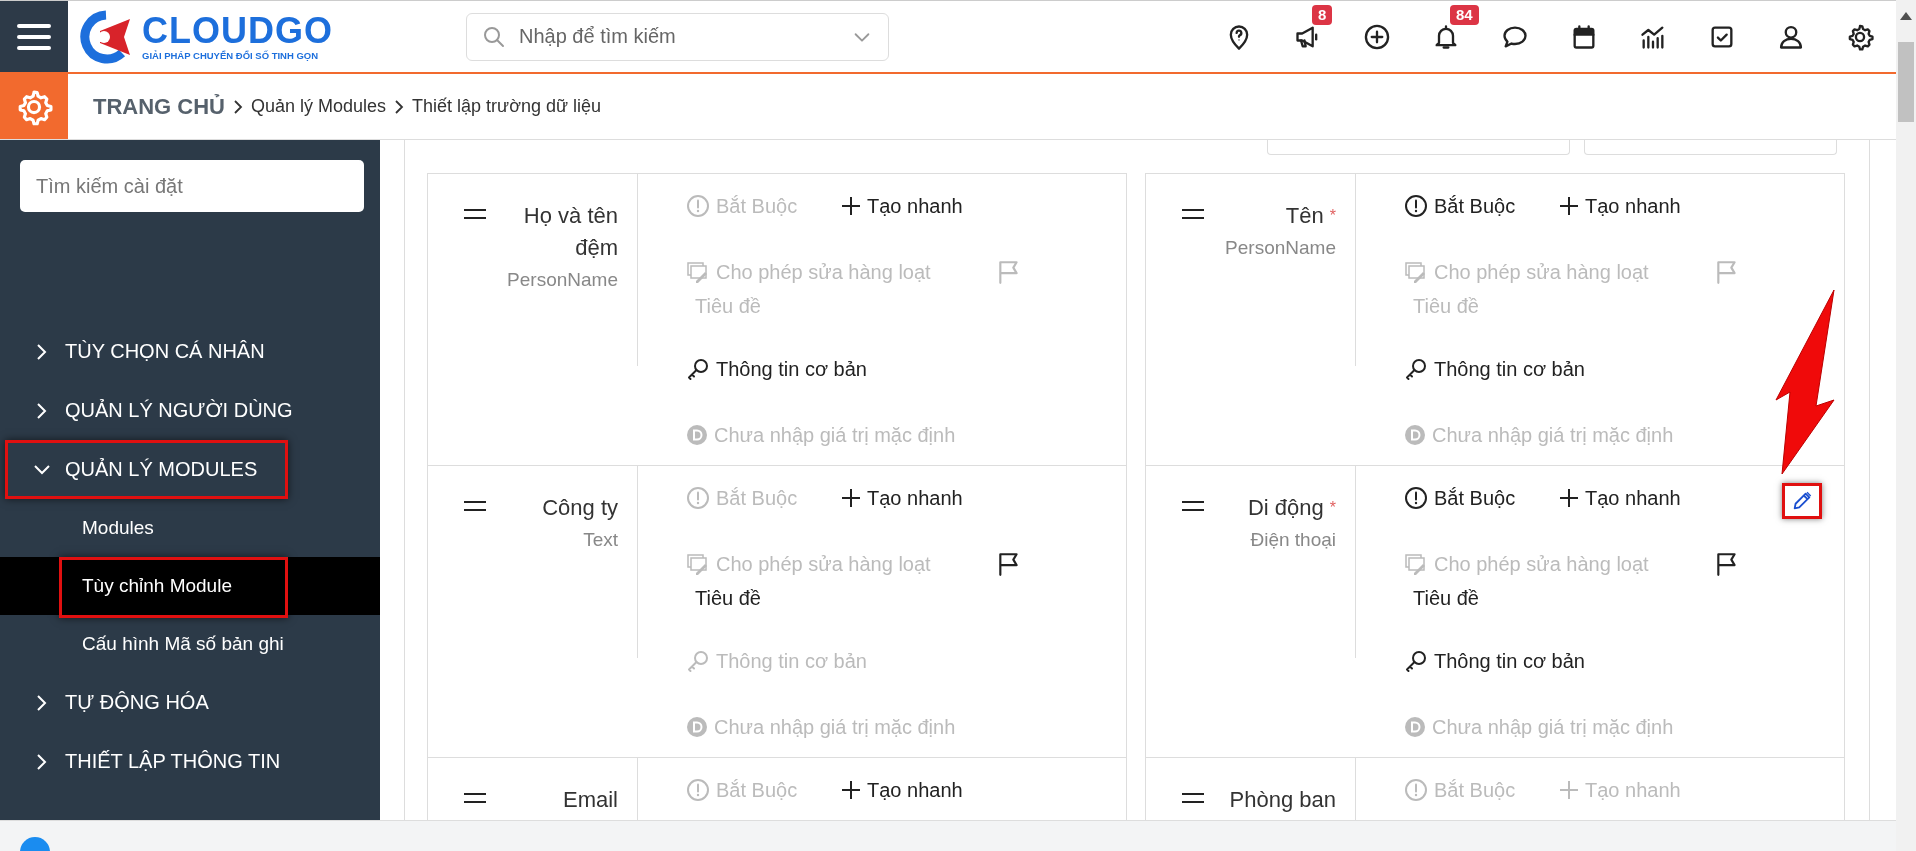 The width and height of the screenshot is (1916, 851). Describe the element at coordinates (190, 410) in the screenshot. I see `sidebar-item: QUẢN LÝ NGƯỜI DÙNG` at that location.